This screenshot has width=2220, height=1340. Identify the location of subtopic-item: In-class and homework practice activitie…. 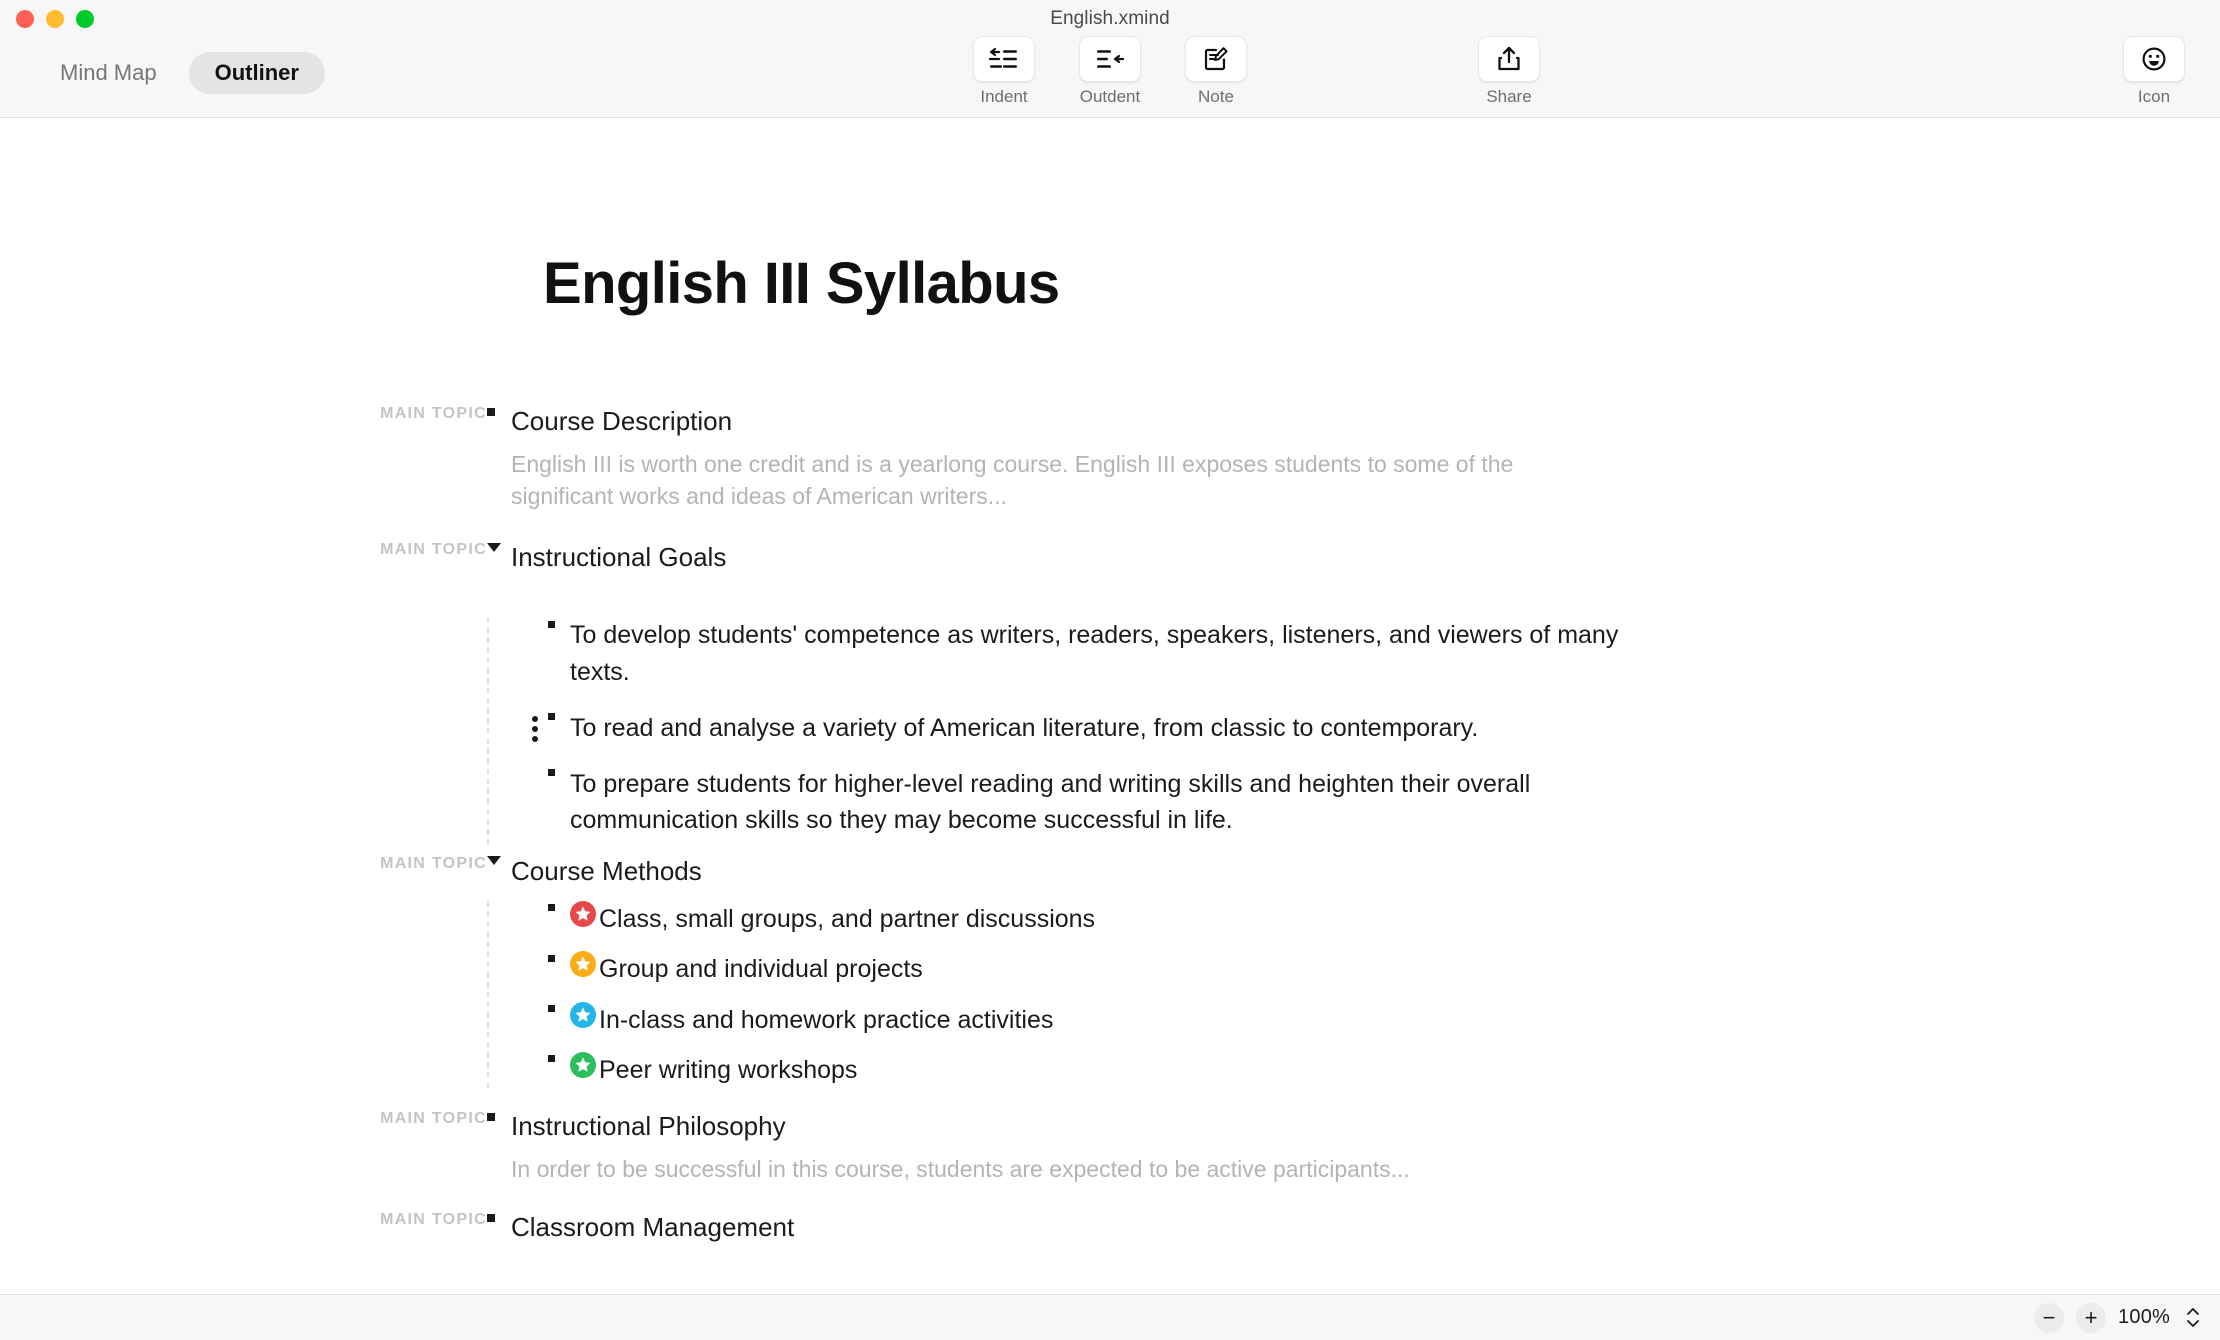
(1384, 1019).